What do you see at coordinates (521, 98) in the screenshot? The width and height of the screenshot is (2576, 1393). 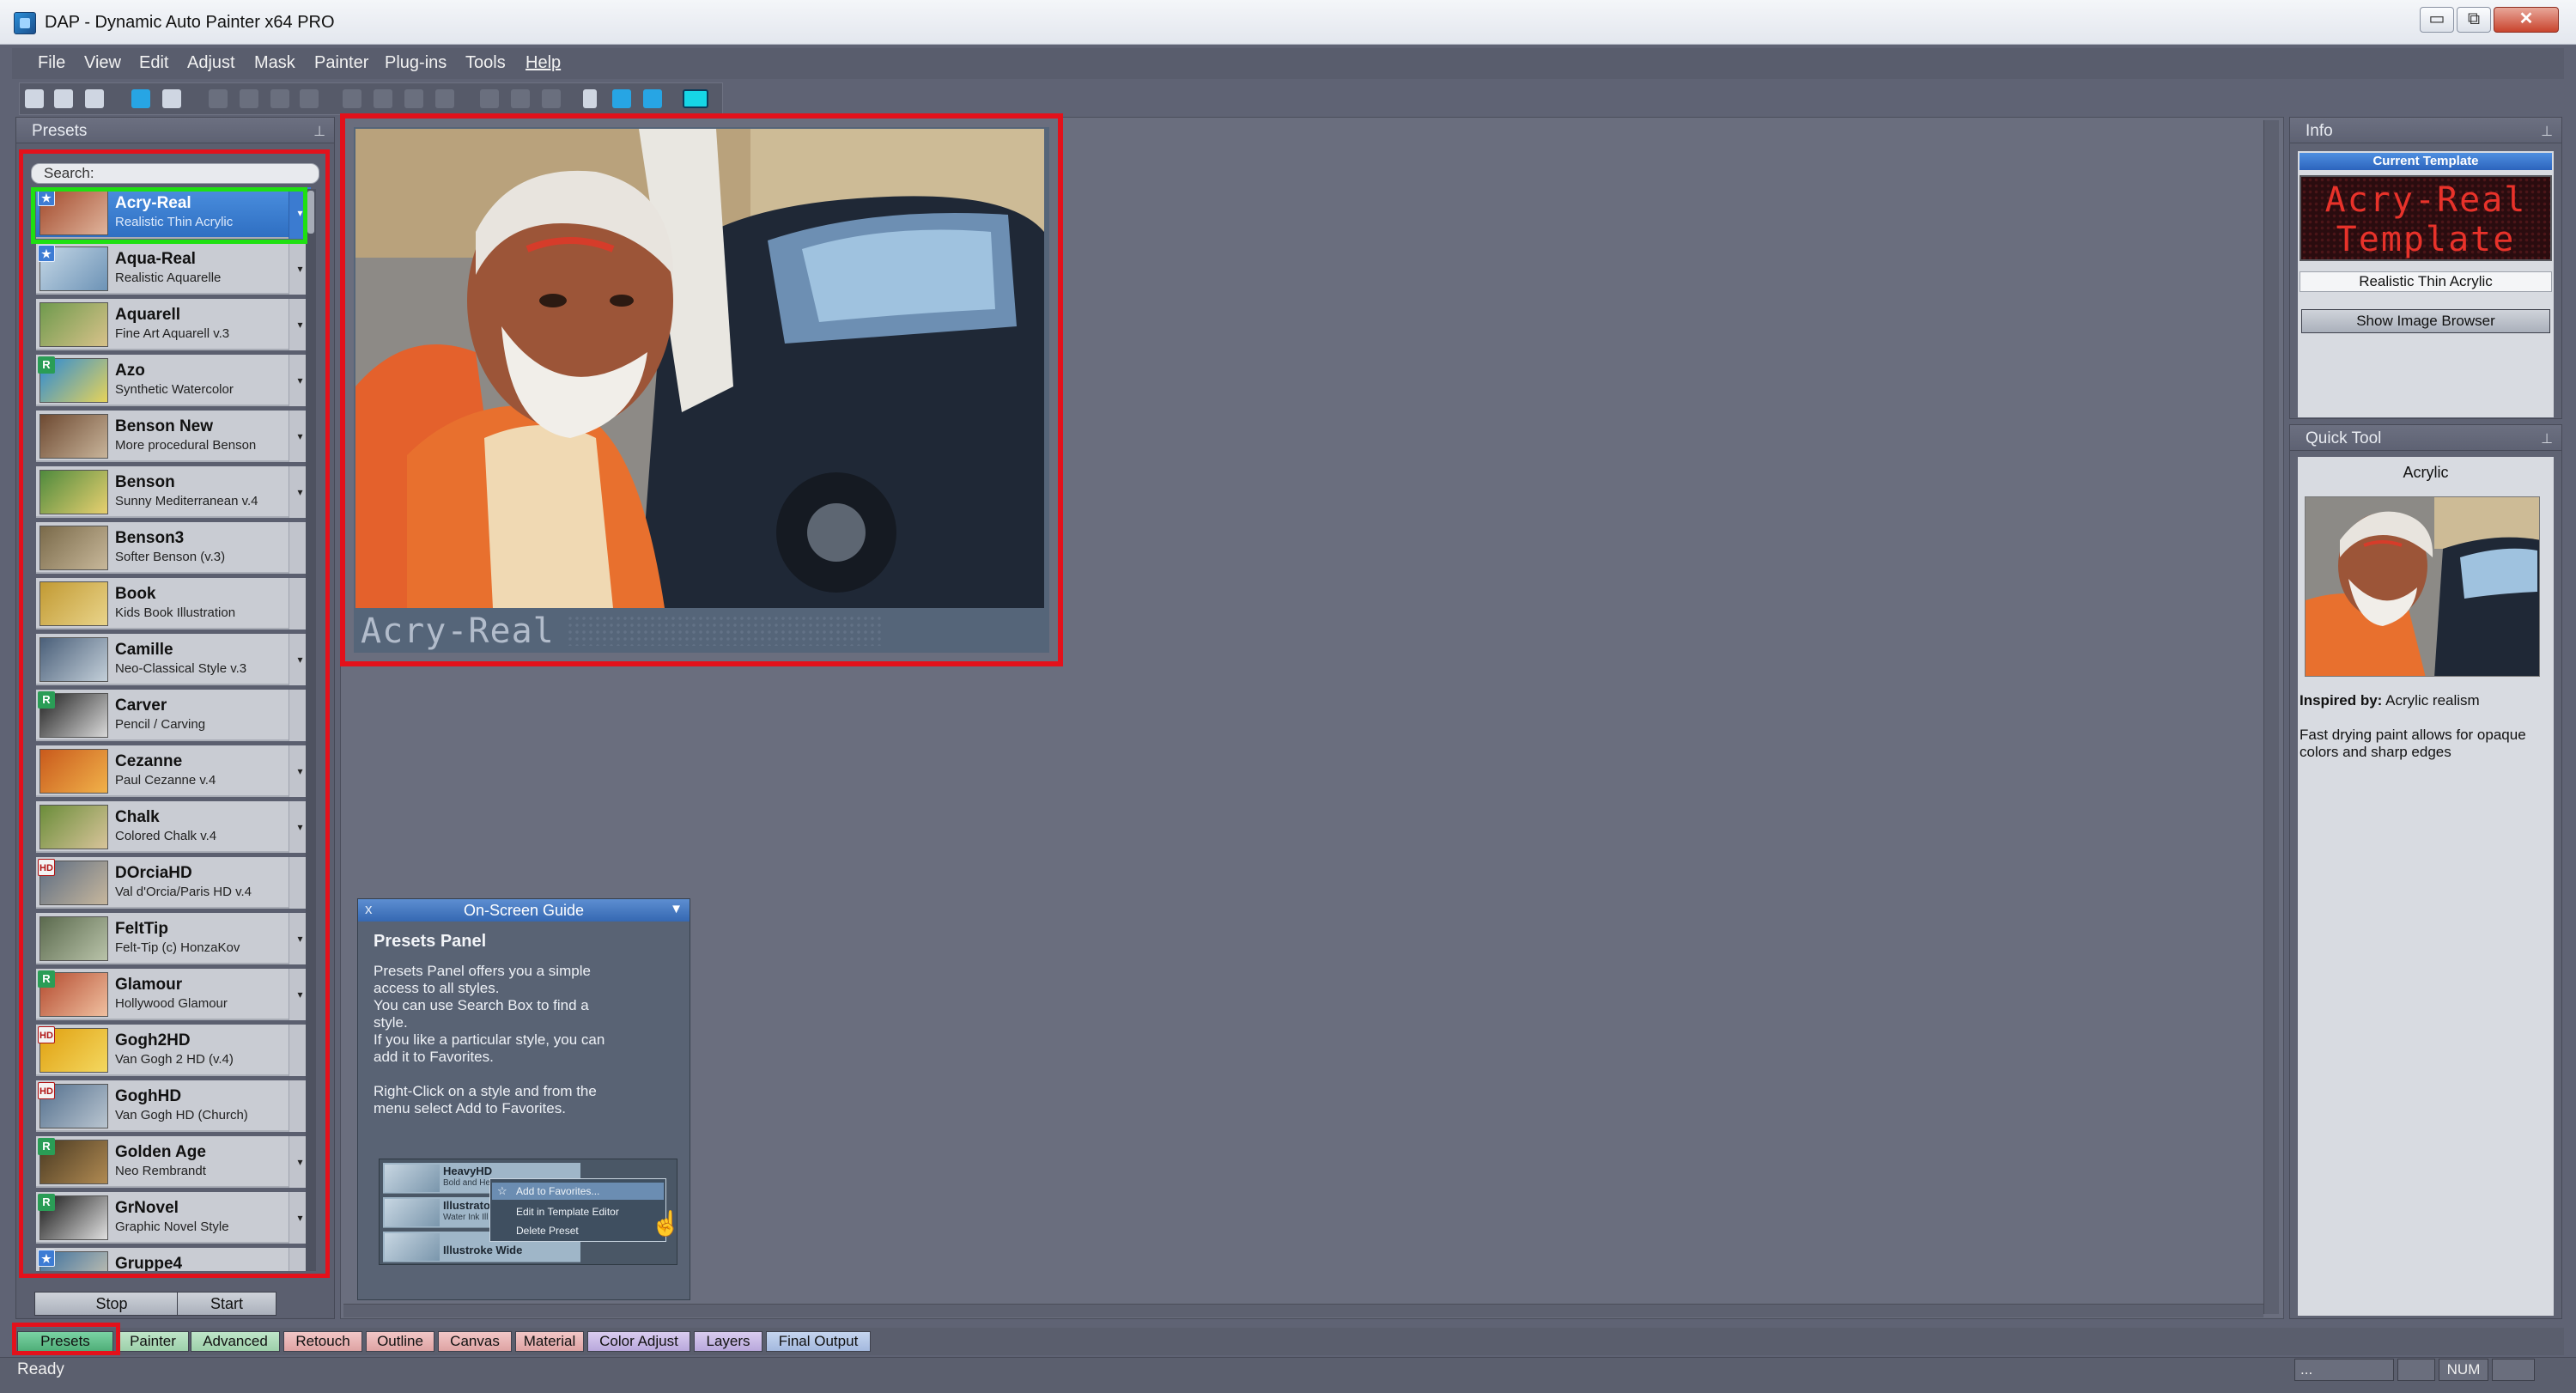 I see `play-icon` at bounding box center [521, 98].